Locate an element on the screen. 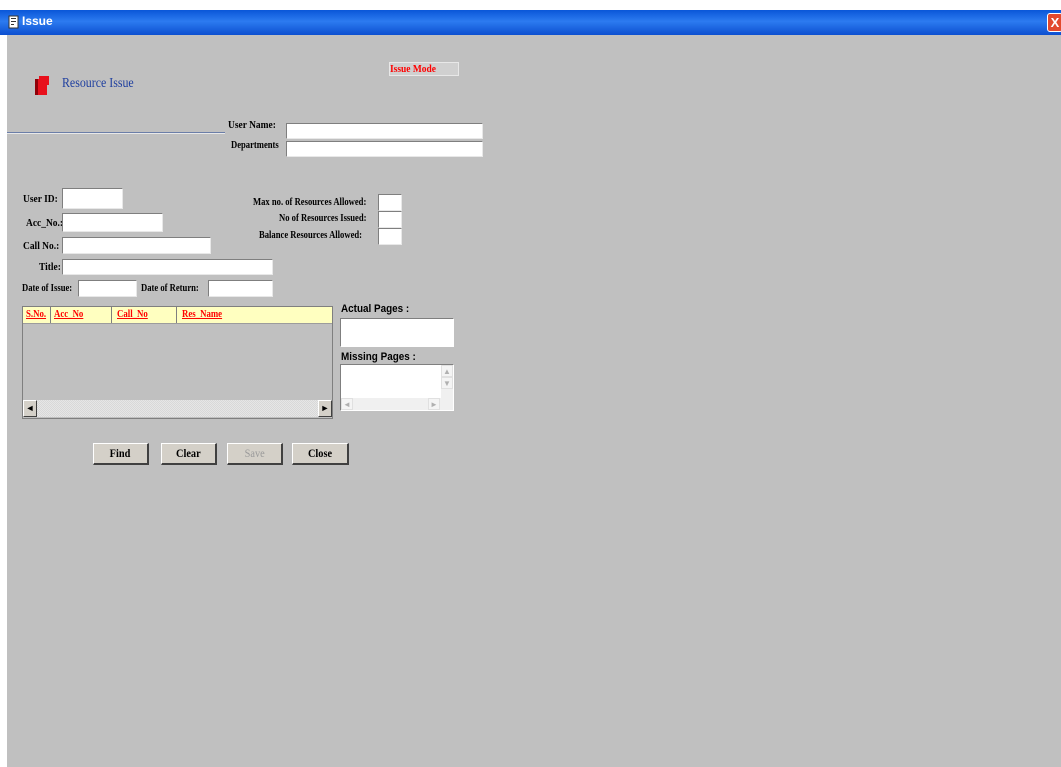  user-name-label: User Name: is located at coordinates (252, 125).